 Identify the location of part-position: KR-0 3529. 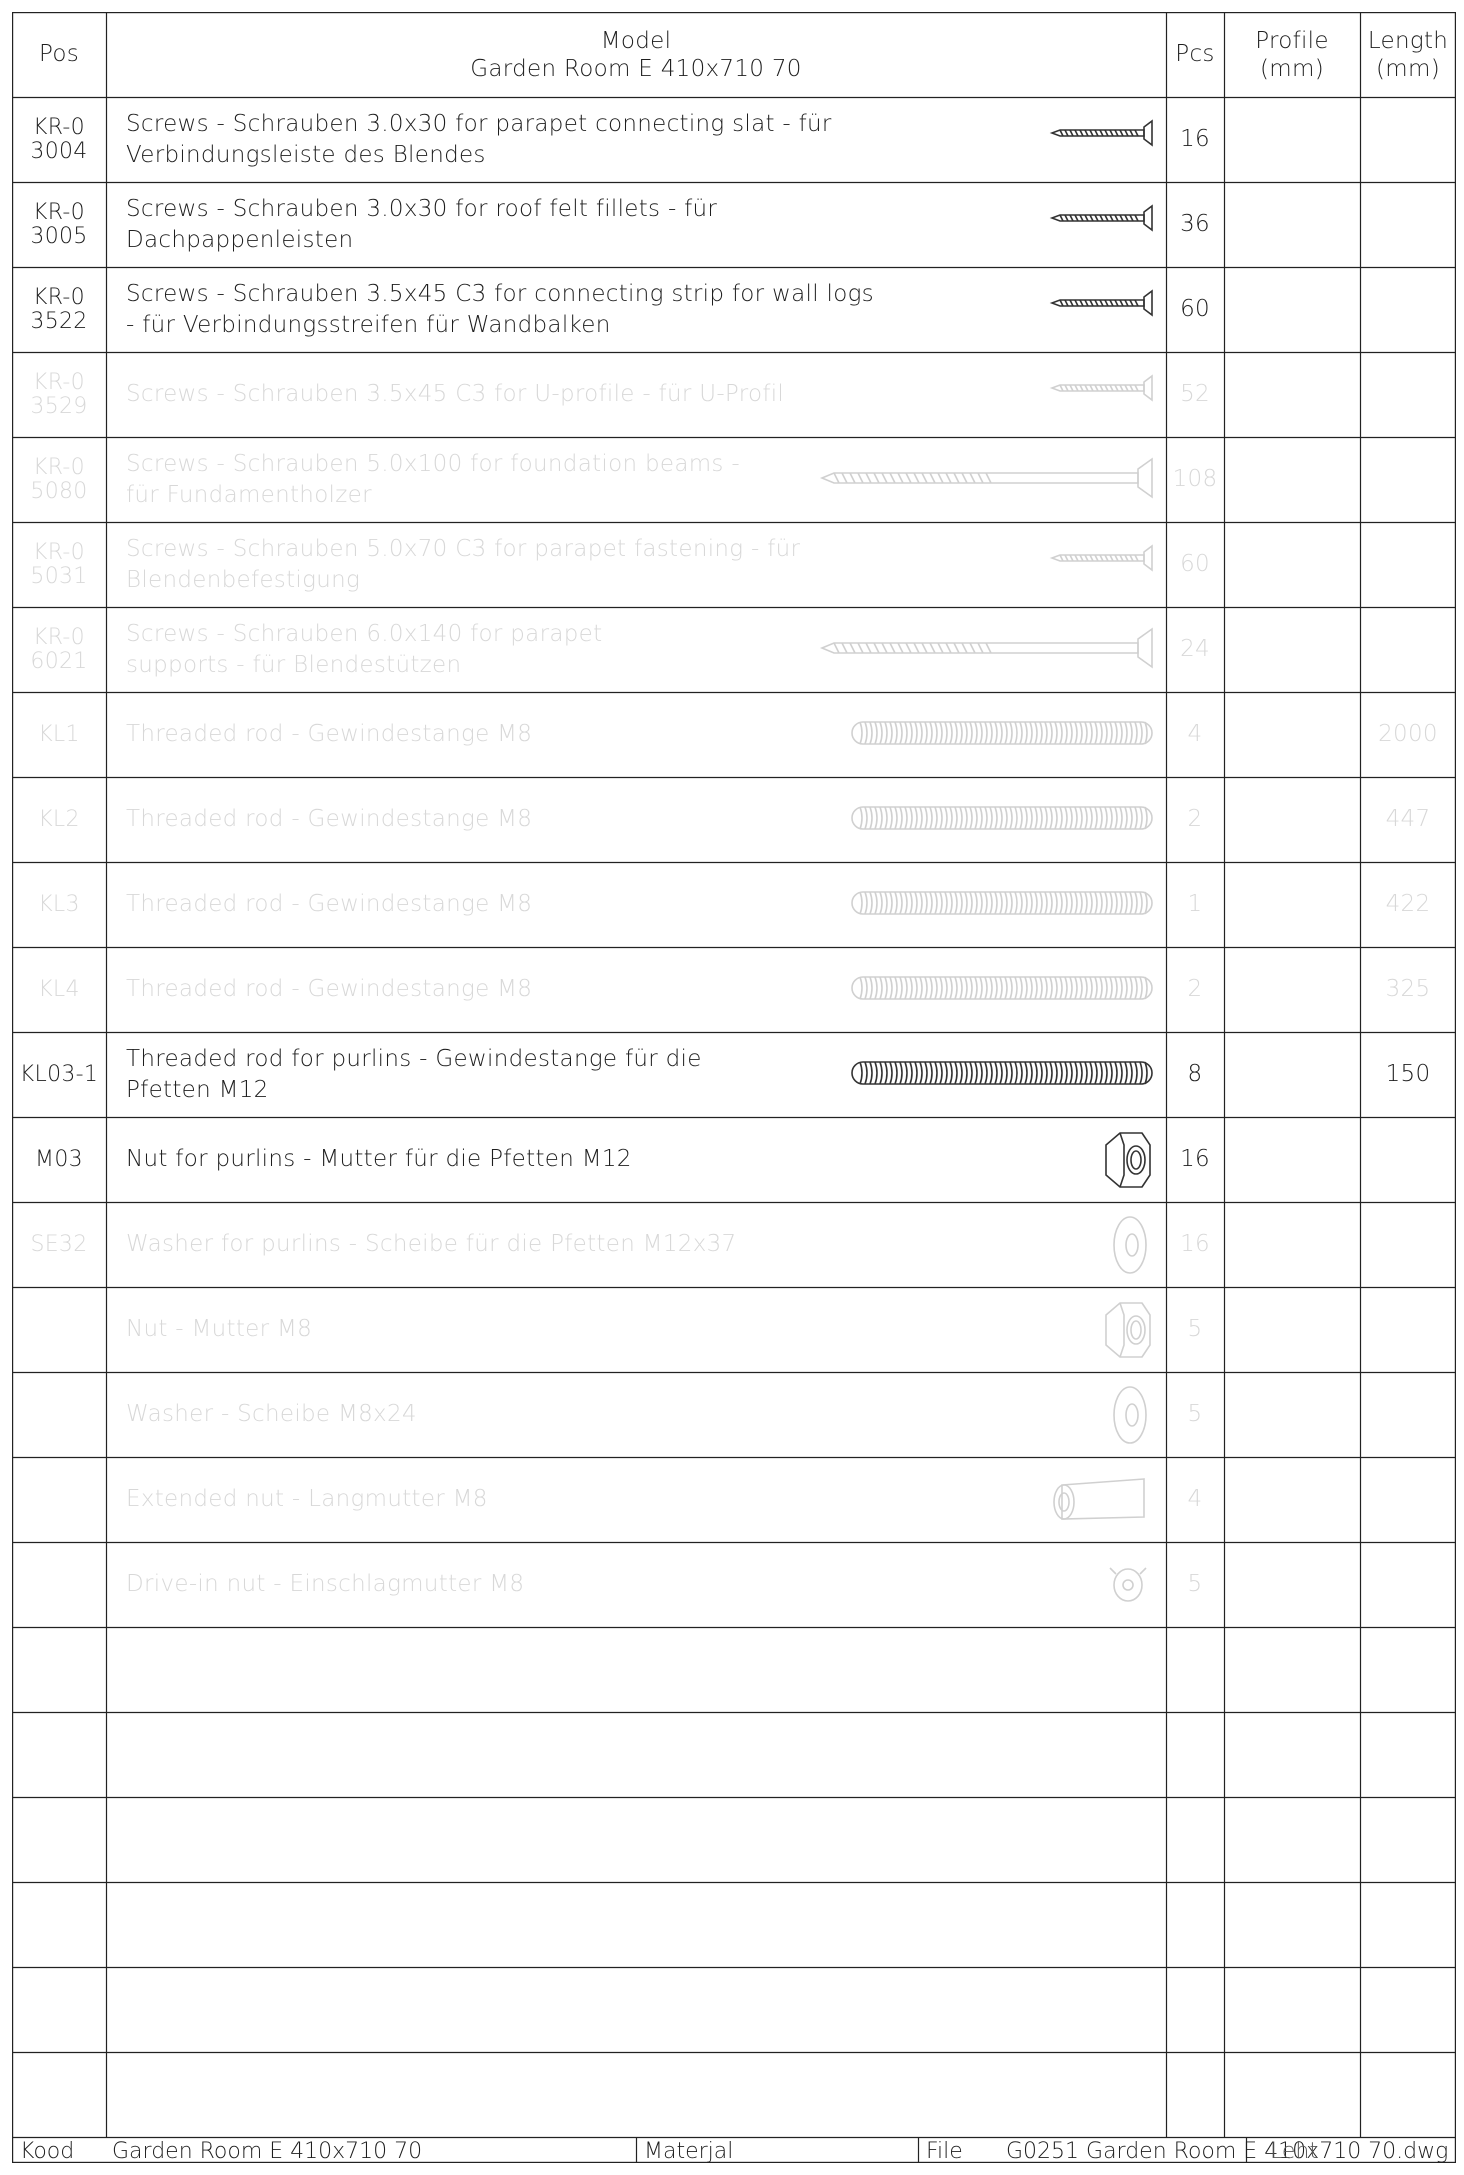
(59, 394).